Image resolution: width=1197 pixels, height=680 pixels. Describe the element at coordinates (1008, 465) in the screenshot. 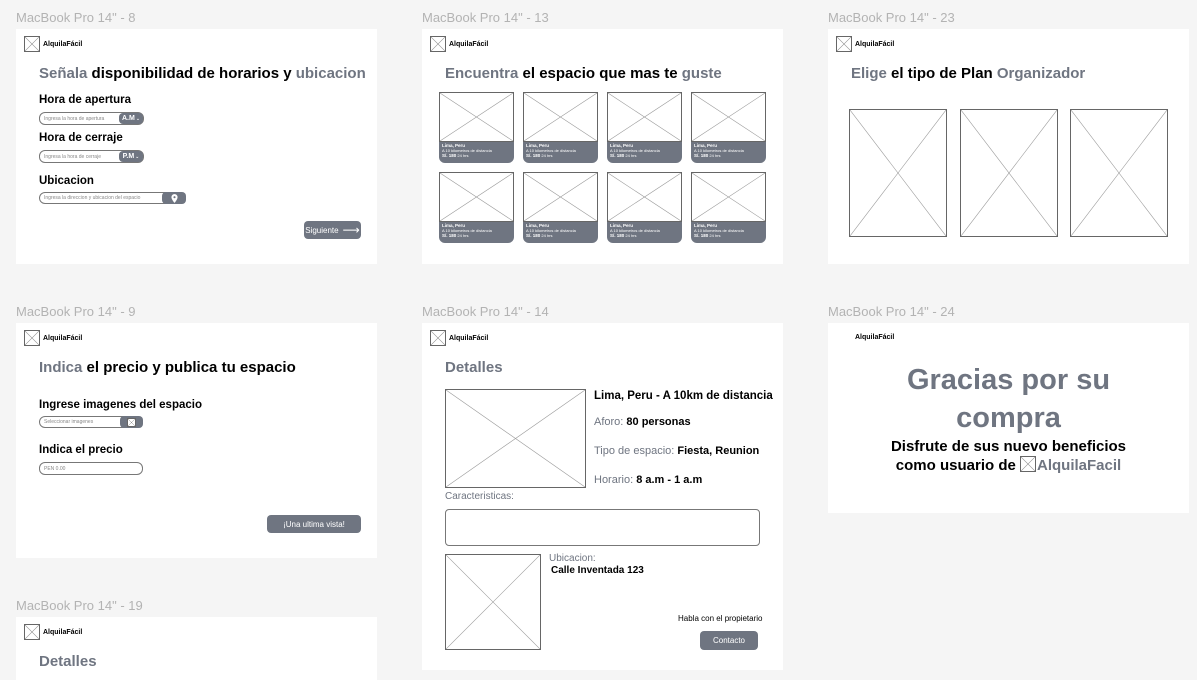

I see `enjoy-line-2: como usuario de AlquilaFacil` at that location.